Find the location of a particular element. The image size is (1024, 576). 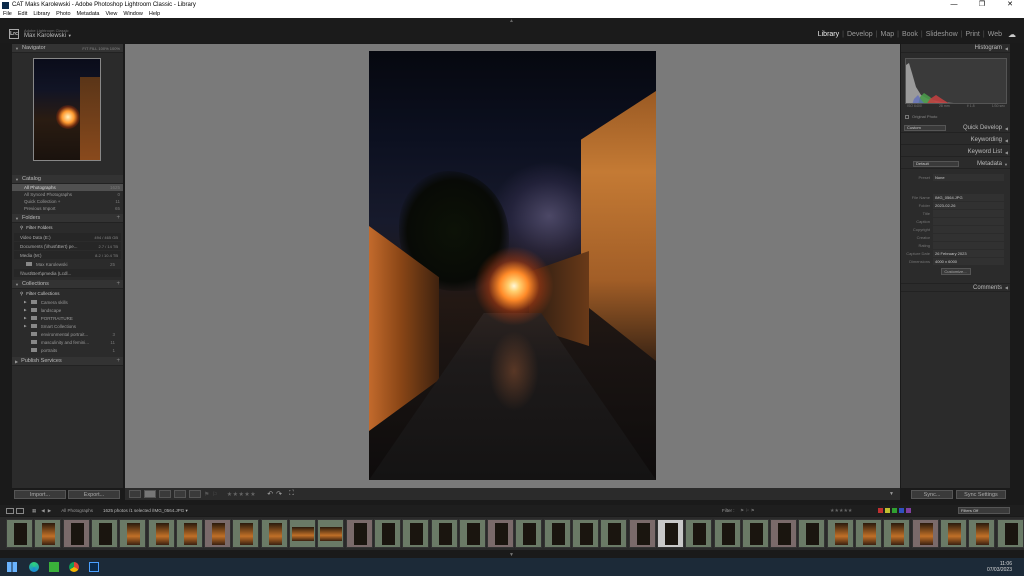

rating-stars: ★★★★★ is located at coordinates (241, 494).